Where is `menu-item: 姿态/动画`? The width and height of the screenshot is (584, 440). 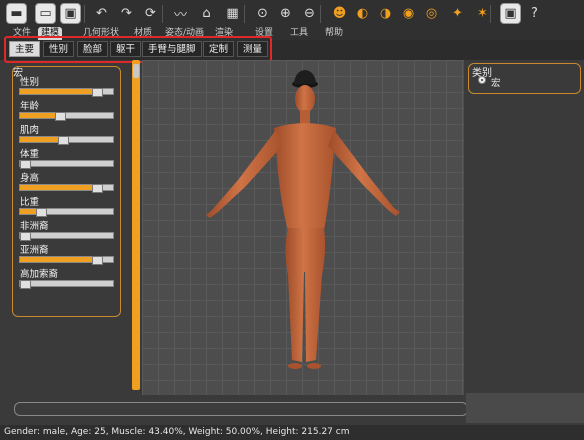 menu-item: 姿态/动画 is located at coordinates (184, 33).